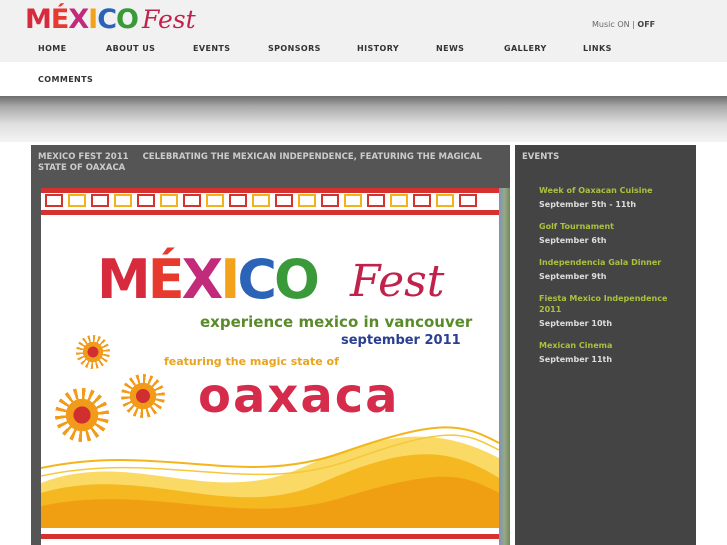 The width and height of the screenshot is (727, 545). I want to click on logo-letter: I, so click(93, 19).